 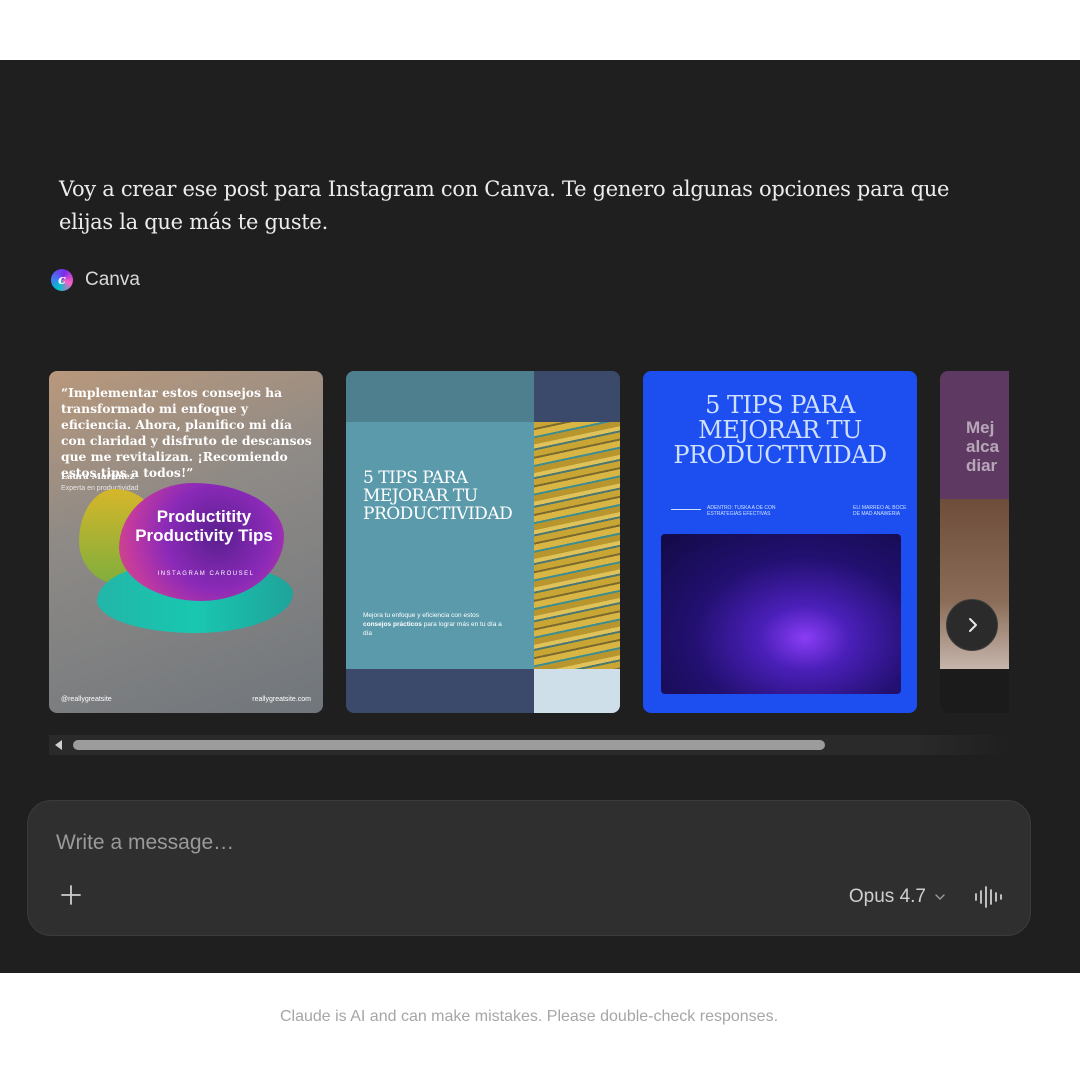 I want to click on model-selector: Opus 4.7, so click(x=897, y=897).